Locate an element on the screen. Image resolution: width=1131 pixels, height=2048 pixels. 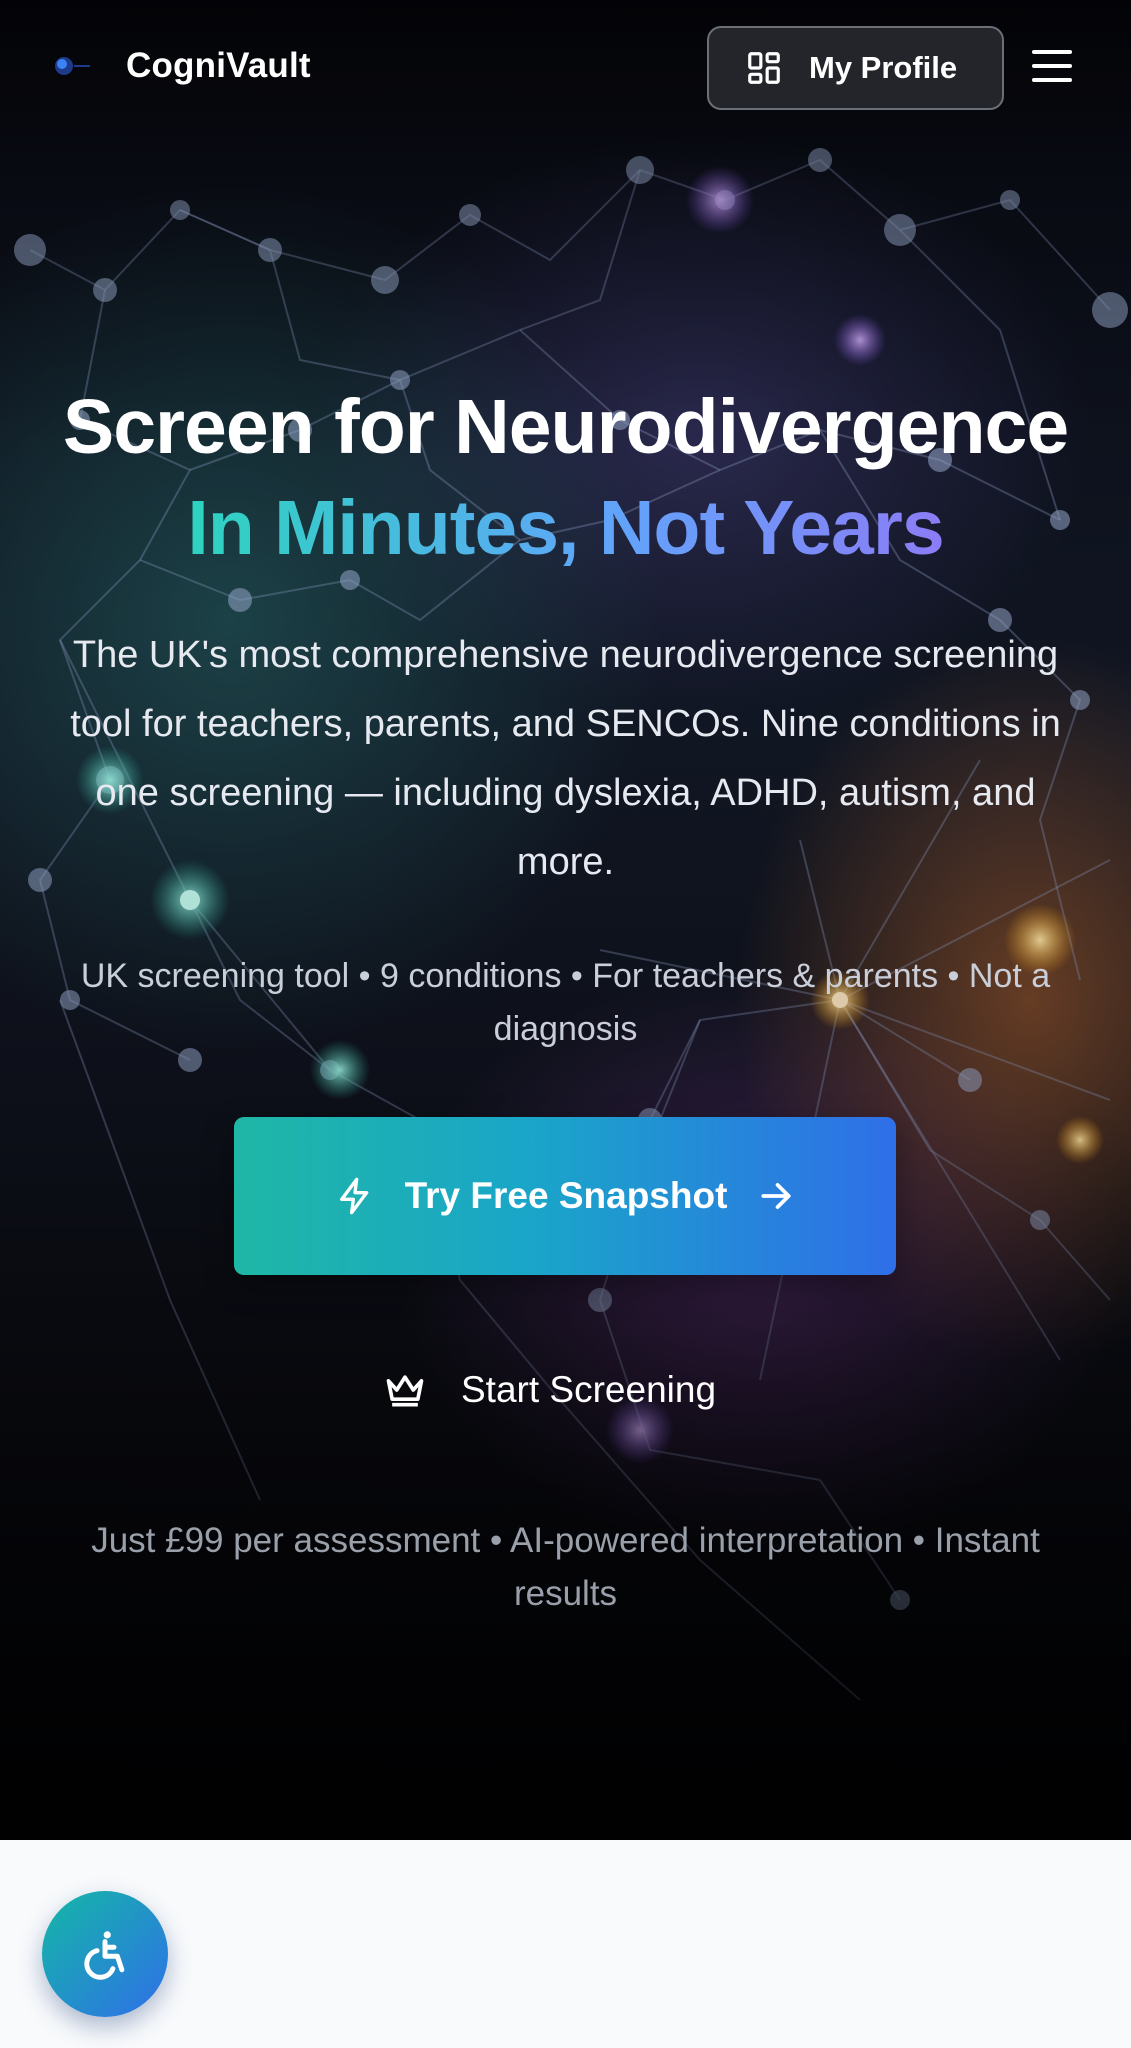
hero-subheadline: In Minutes, Not Years is located at coordinates (565, 528).